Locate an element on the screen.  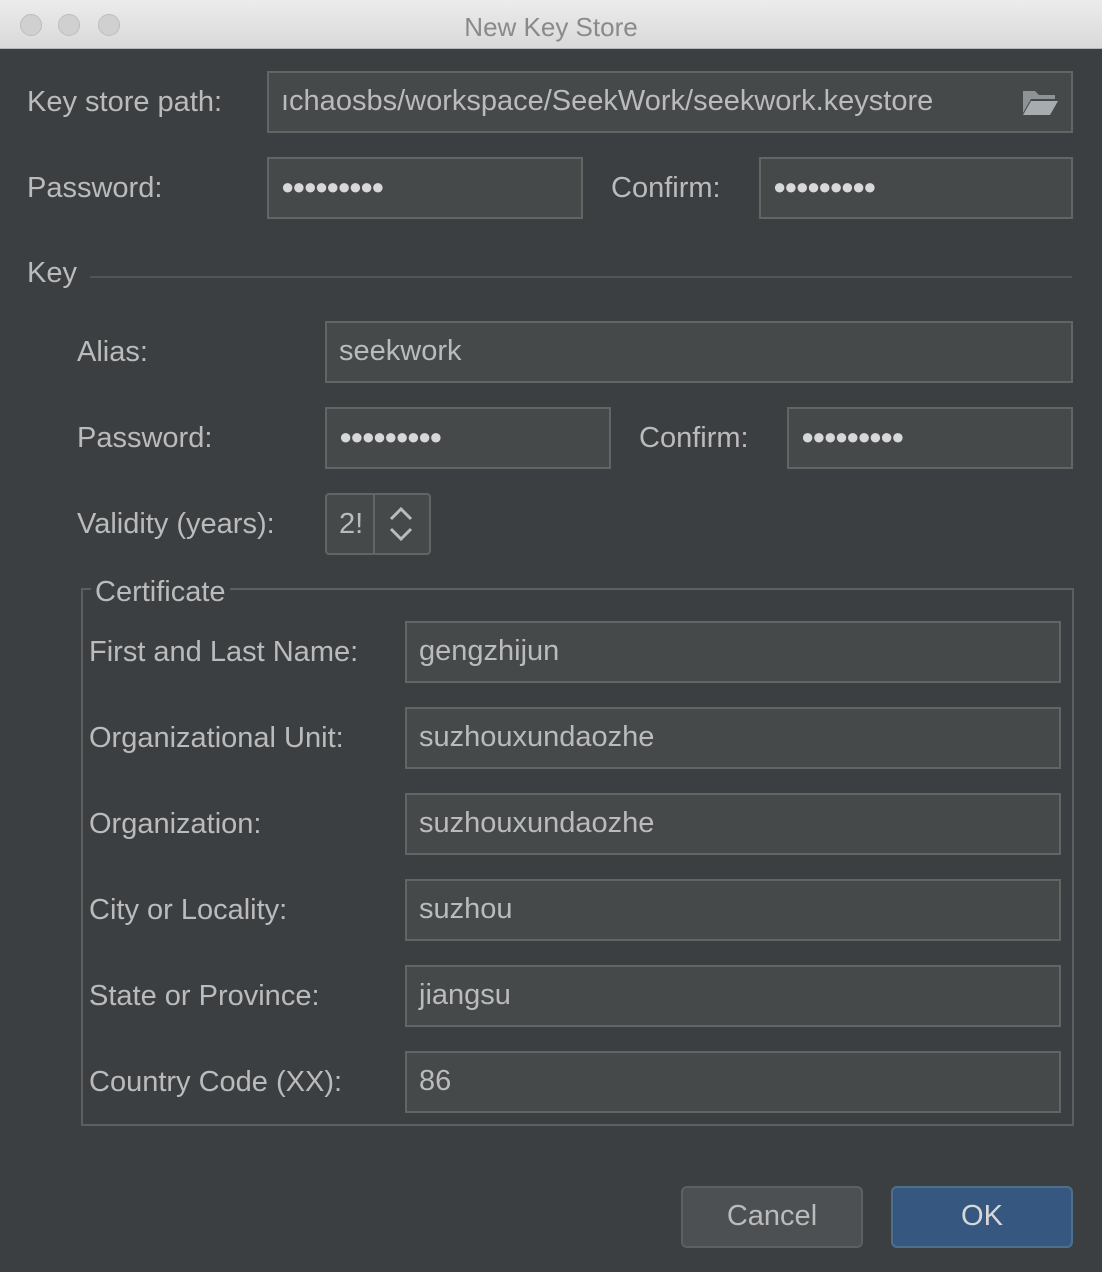
key-password-label: Password: is located at coordinates (145, 438).